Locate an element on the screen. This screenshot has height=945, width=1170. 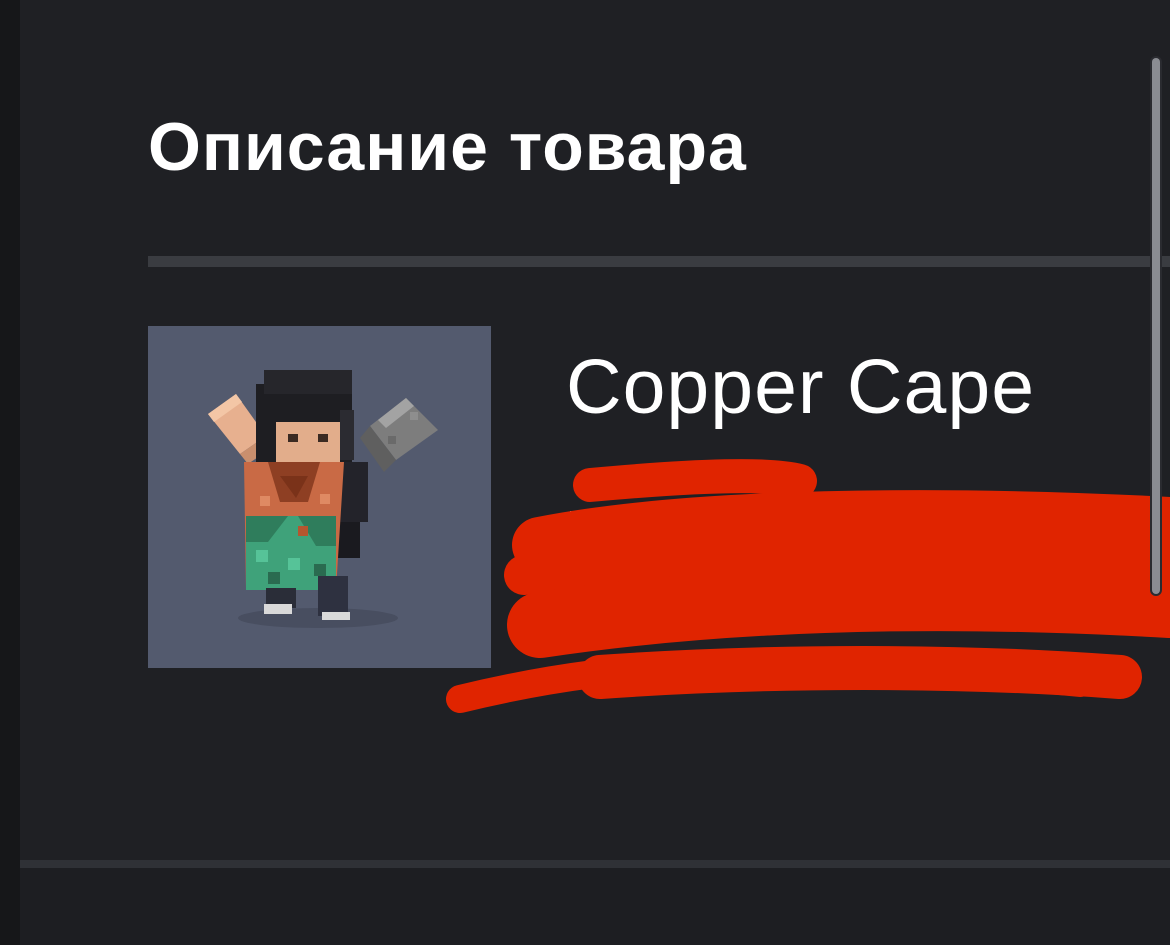
footer-divider is located at coordinates (595, 864).